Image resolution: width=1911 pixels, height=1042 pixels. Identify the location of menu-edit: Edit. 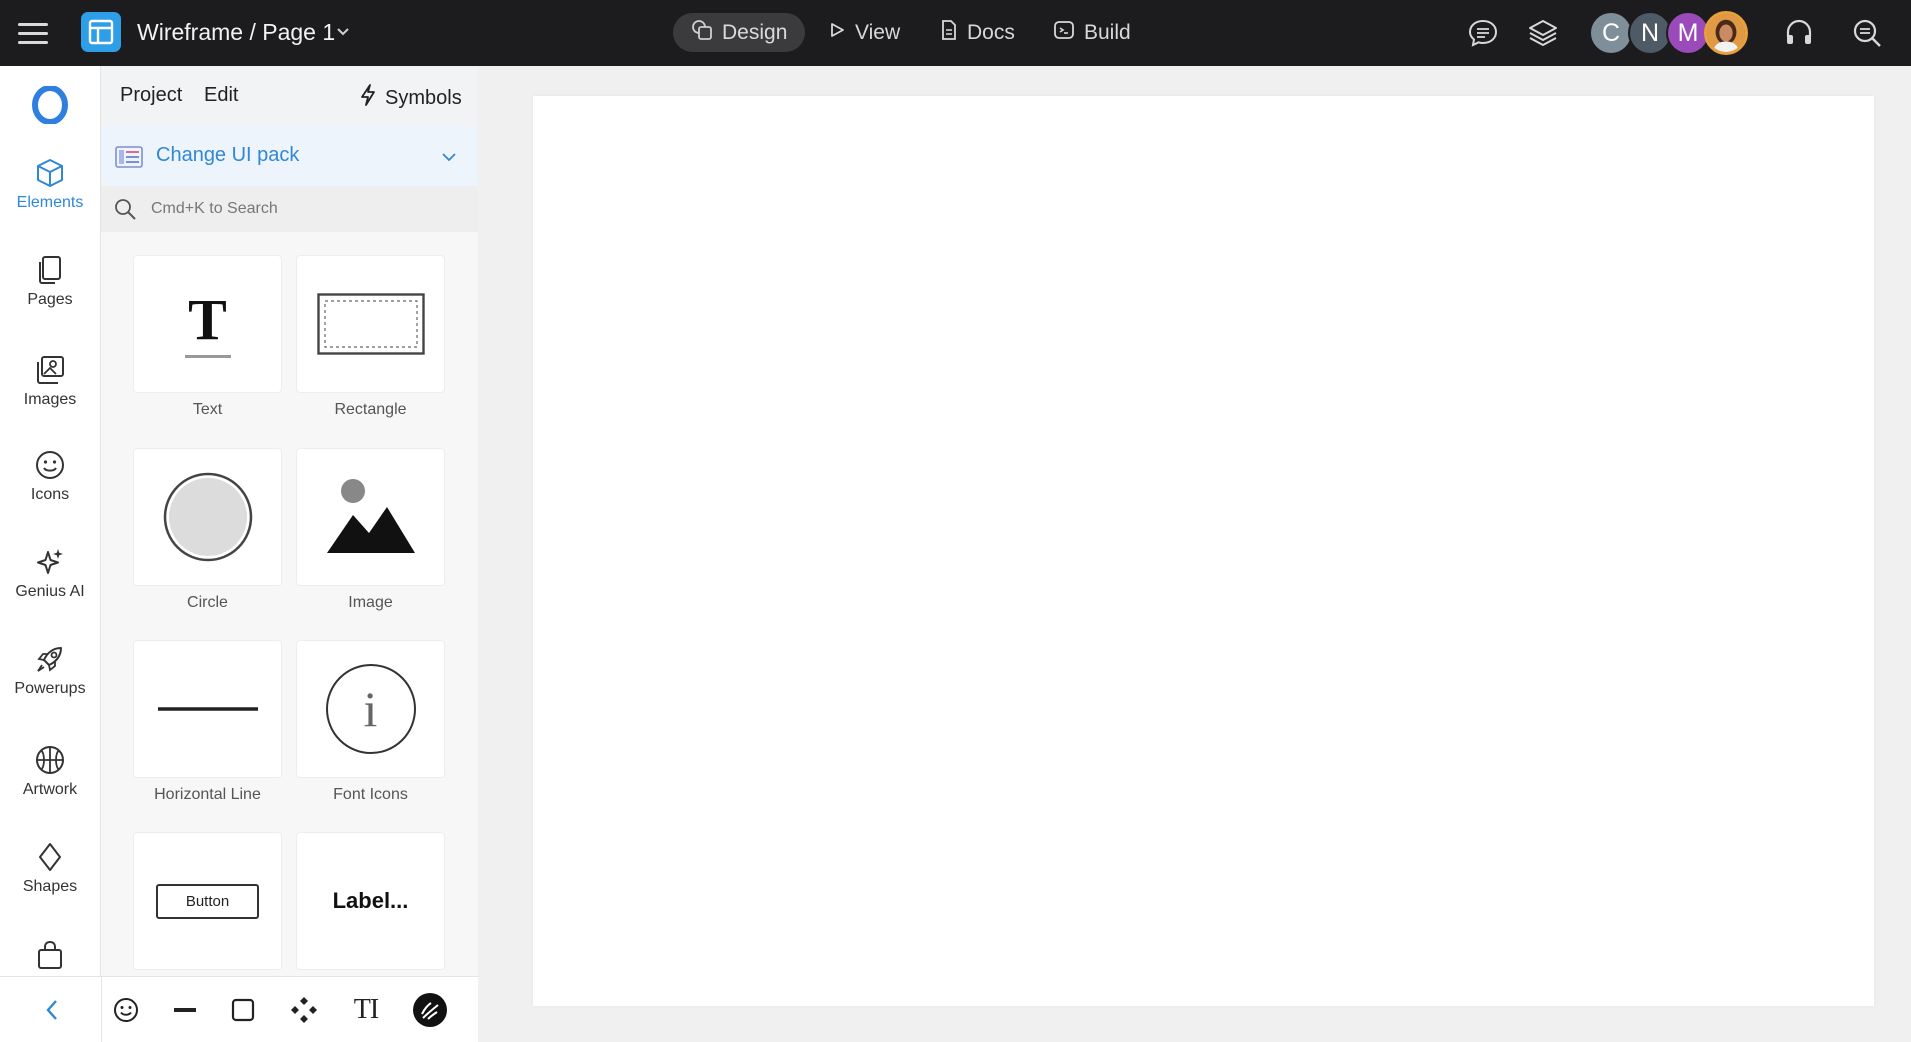
(221, 95).